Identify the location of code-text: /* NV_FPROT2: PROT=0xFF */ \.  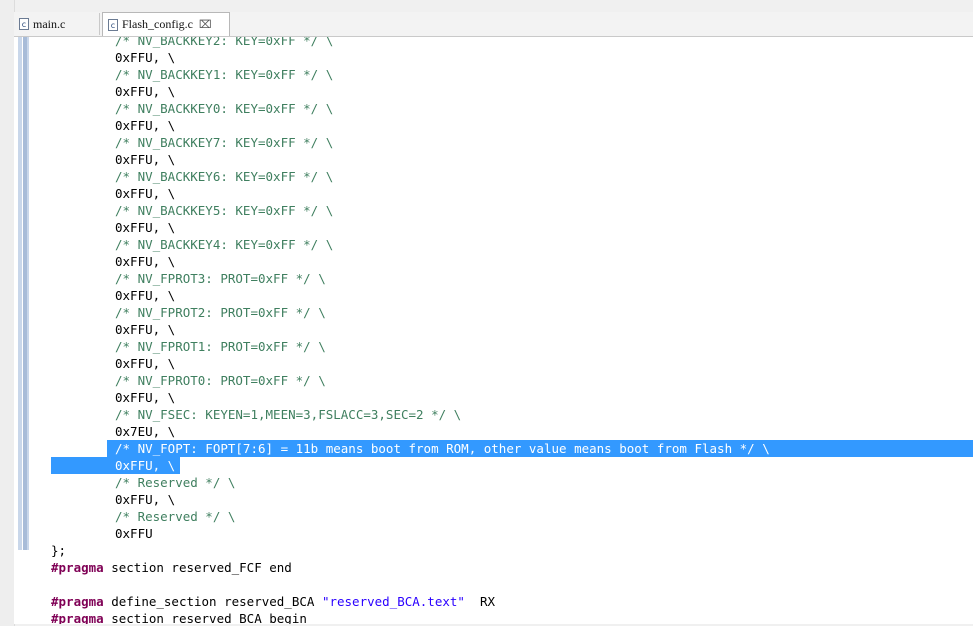
(220, 312).